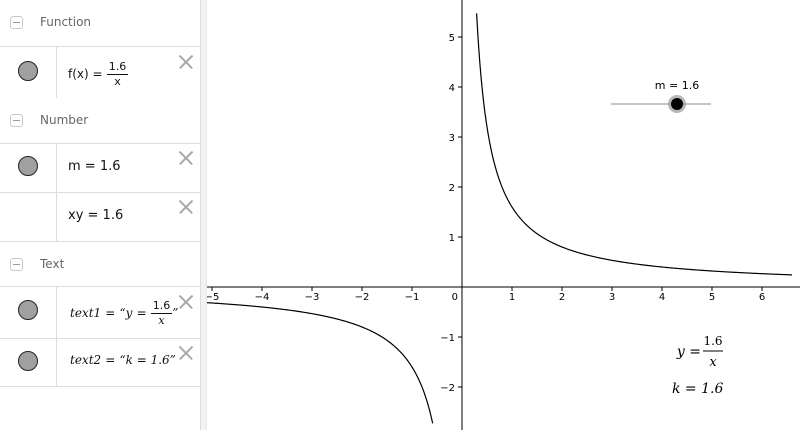 Image resolution: width=800 pixels, height=434 pixels. Describe the element at coordinates (485, 295) in the screenshot. I see `x-axis-ticks: −5 −4 −3 −2 −1 0 1 2 3 4 5 6` at that location.